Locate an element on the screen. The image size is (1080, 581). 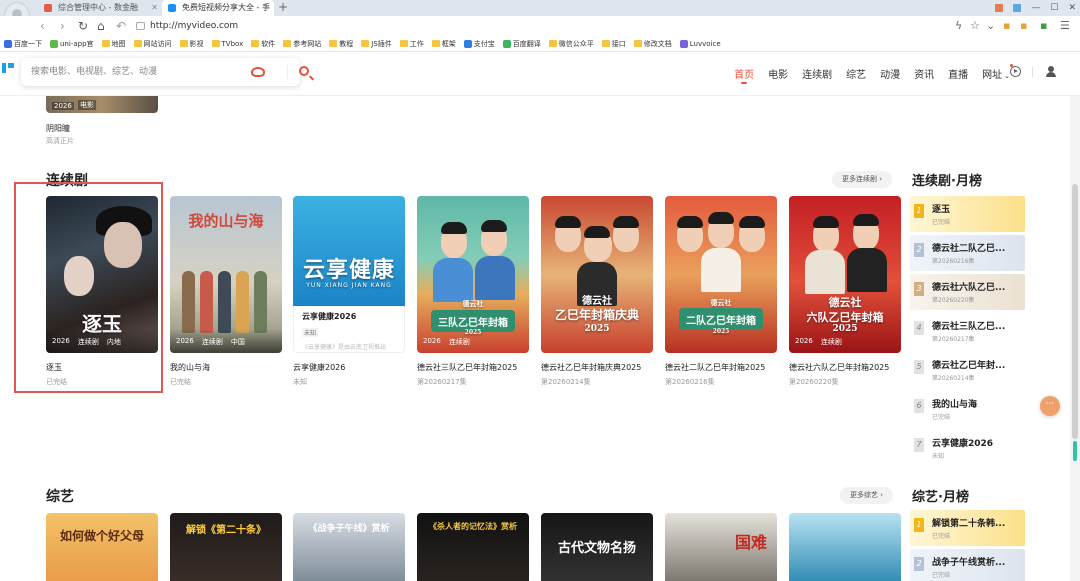
nav-movie: 电影 is located at coordinates (778, 73).